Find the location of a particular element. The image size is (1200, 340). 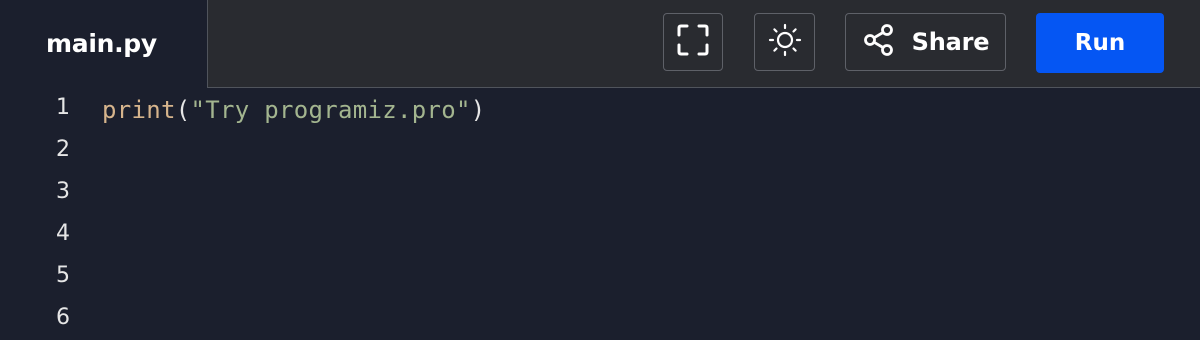

code-function-token: print is located at coordinates (139, 110).